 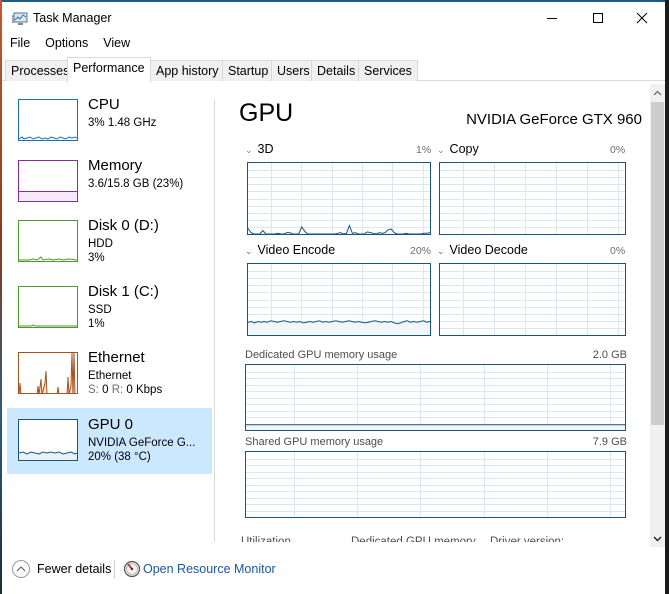 I want to click on graph-copy-svg, so click(x=532, y=198).